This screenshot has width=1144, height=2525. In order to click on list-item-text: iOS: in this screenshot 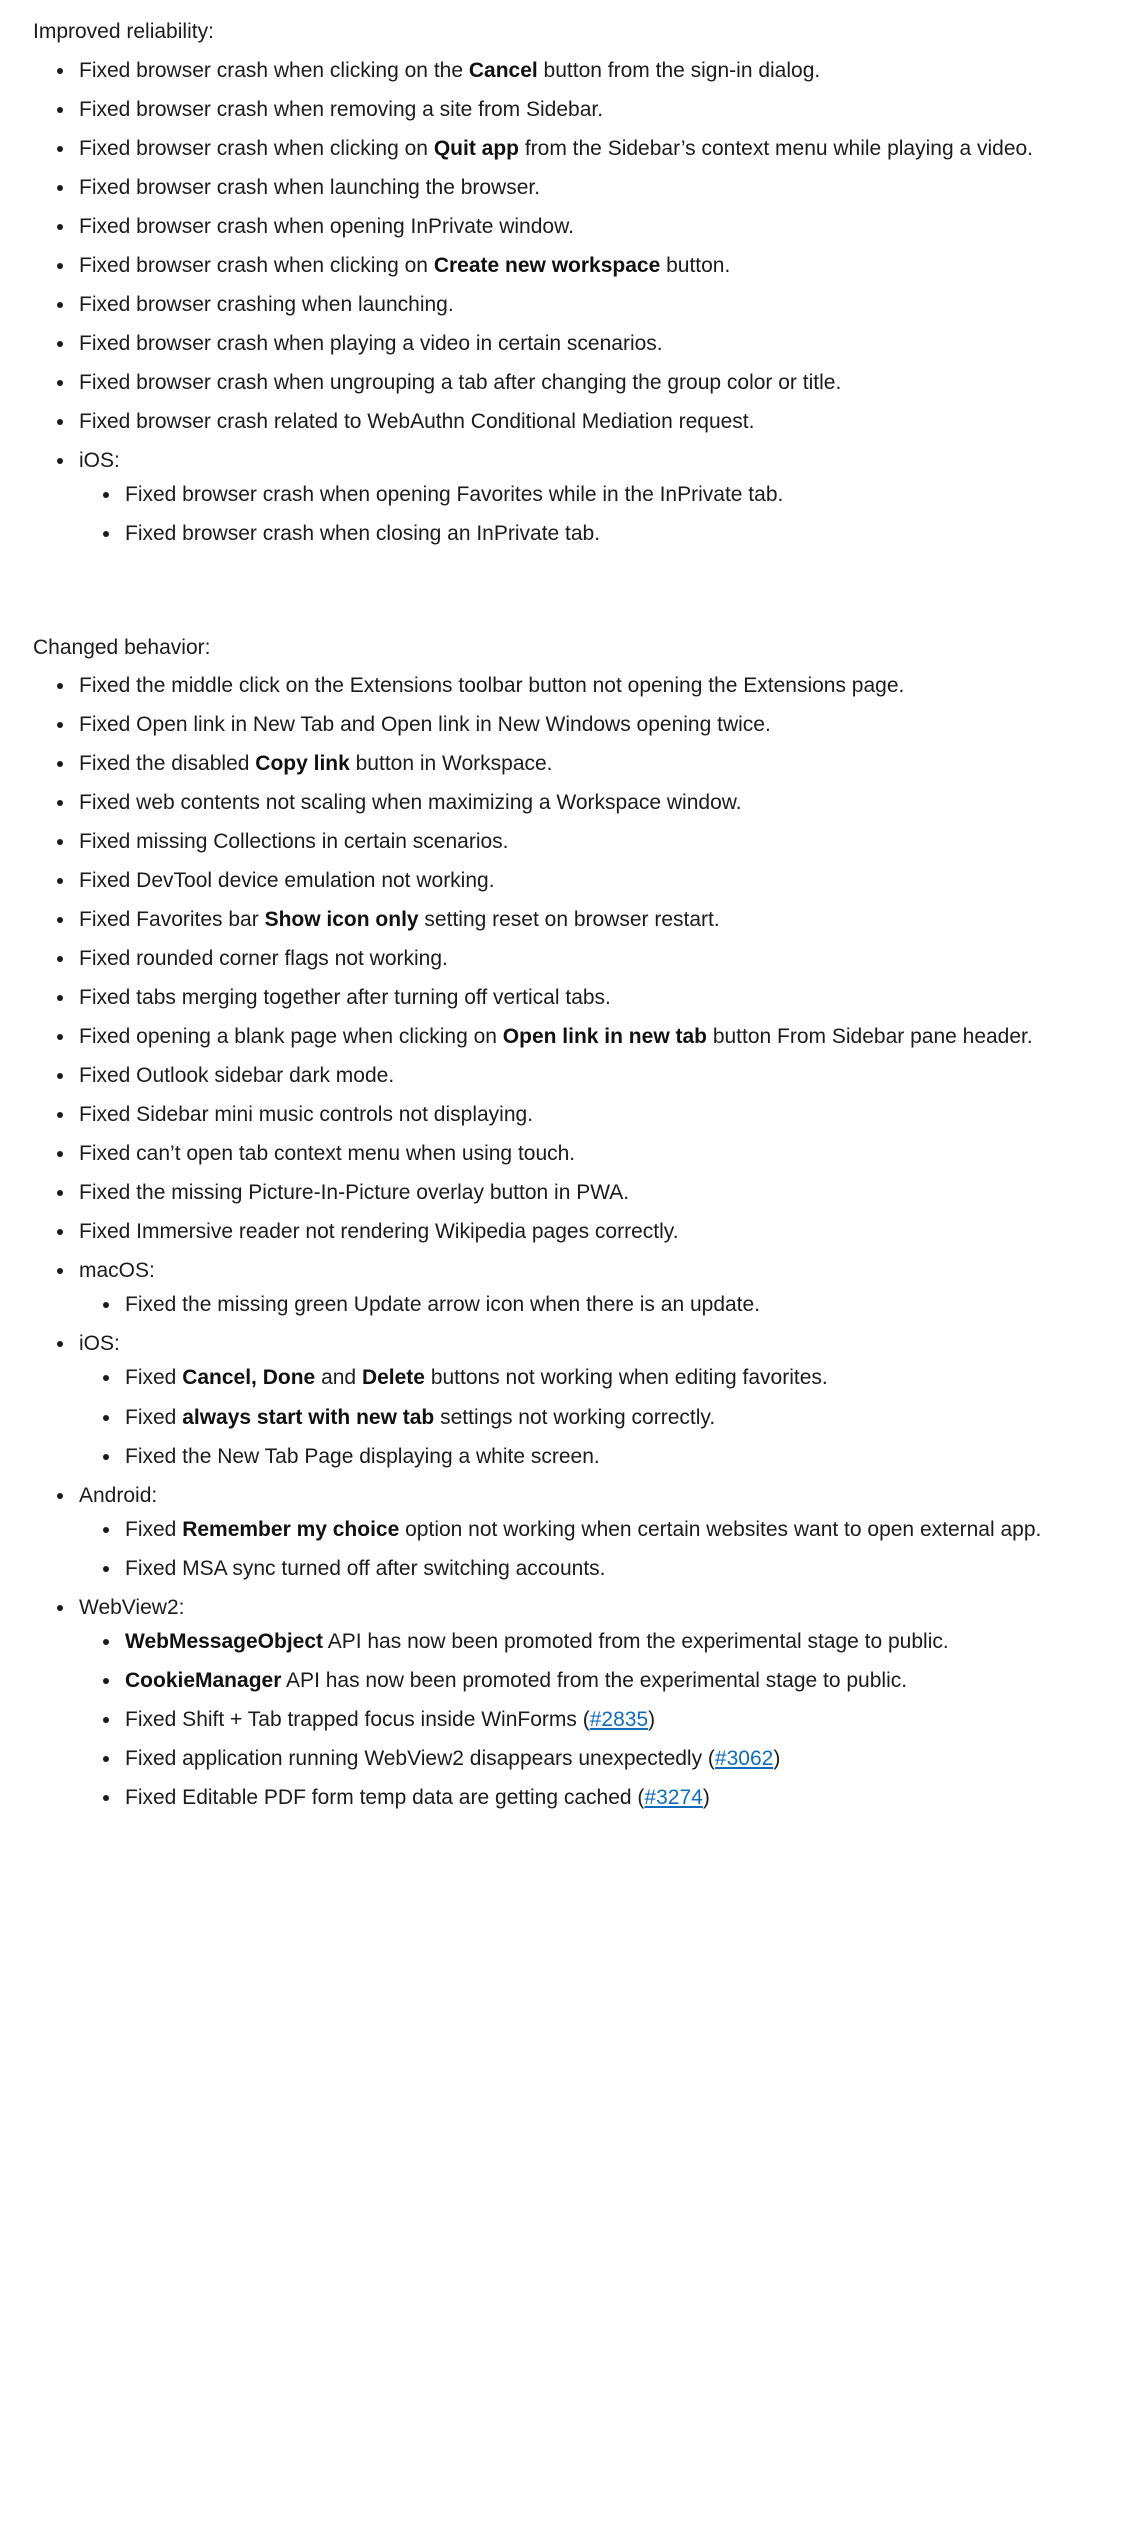, I will do `click(591, 1344)`.